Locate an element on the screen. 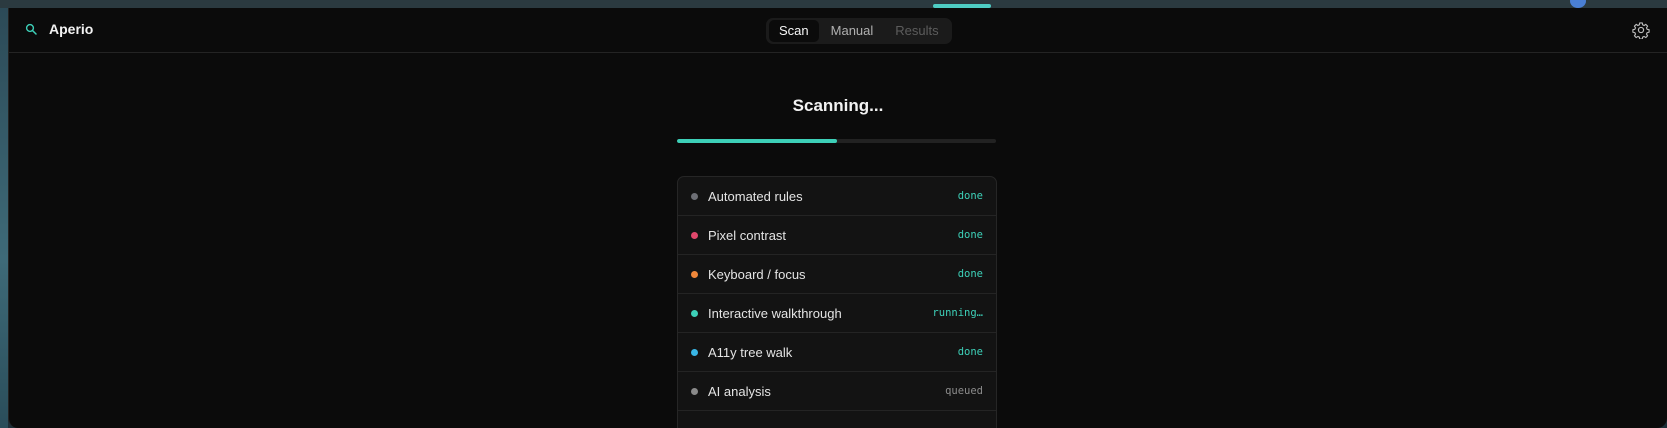  step-status: queued is located at coordinates (964, 391).